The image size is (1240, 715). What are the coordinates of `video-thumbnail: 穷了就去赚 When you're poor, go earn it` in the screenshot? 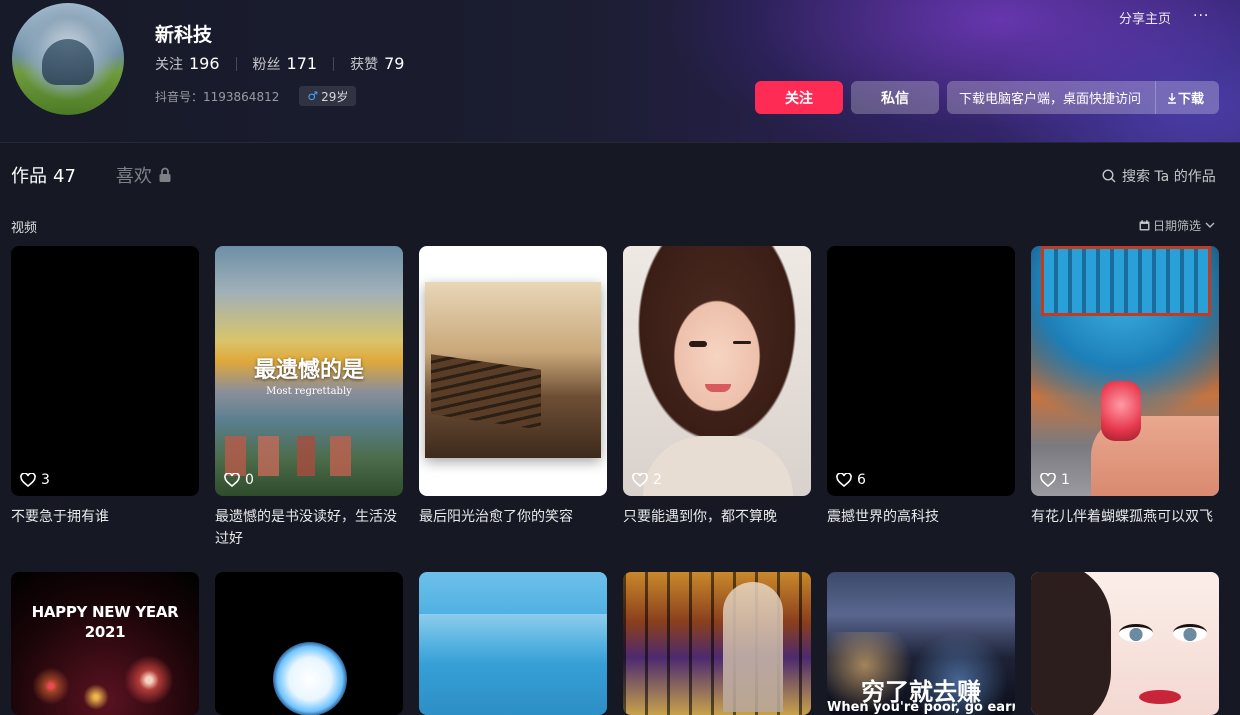 It's located at (921, 643).